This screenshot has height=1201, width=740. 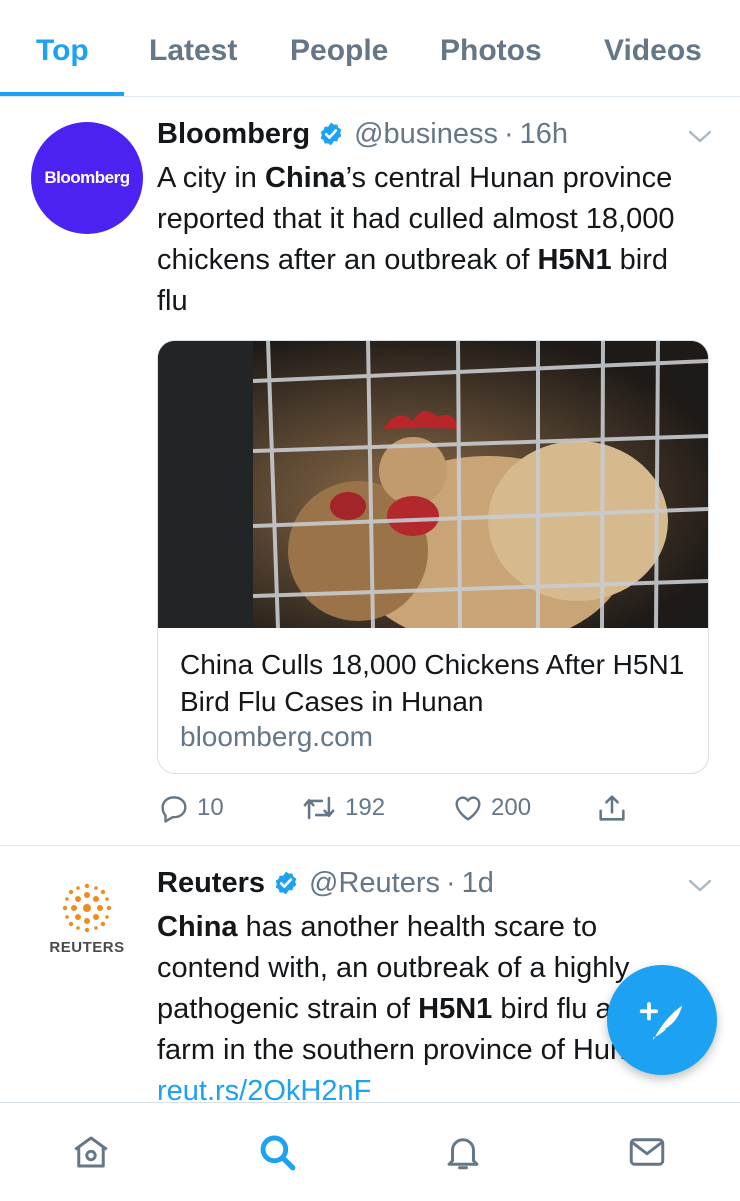 What do you see at coordinates (193, 51) in the screenshot?
I see `tab-latest: Latest` at bounding box center [193, 51].